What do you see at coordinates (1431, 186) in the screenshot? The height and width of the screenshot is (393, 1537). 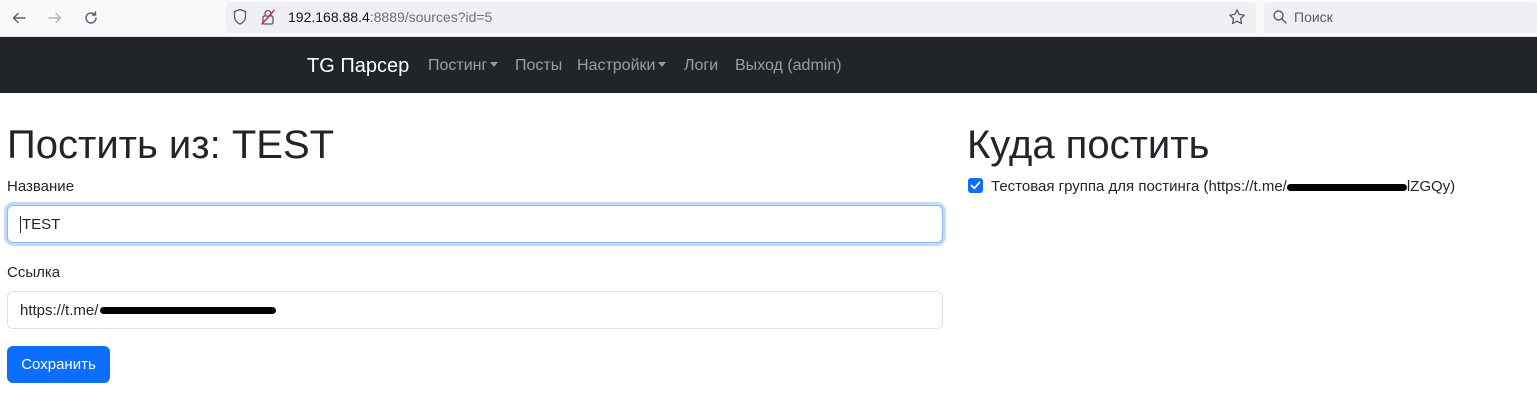 I see `target-label-suffix: lZGQy)` at bounding box center [1431, 186].